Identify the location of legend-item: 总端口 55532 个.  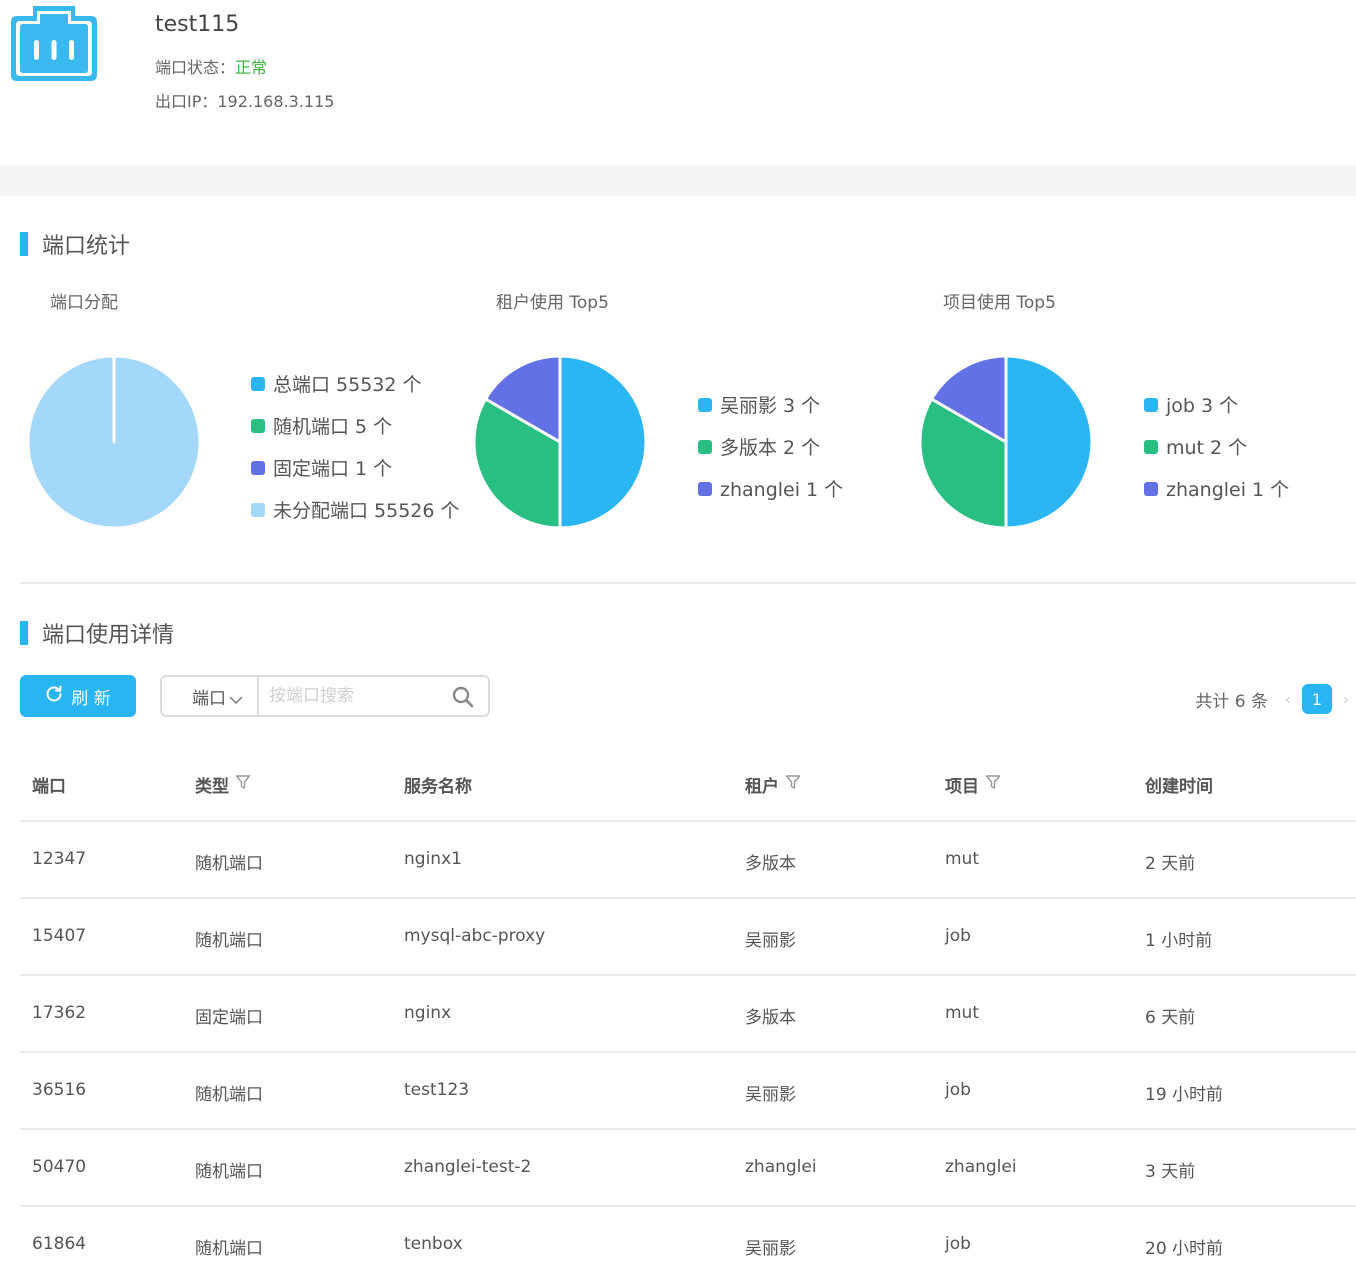
(336, 383).